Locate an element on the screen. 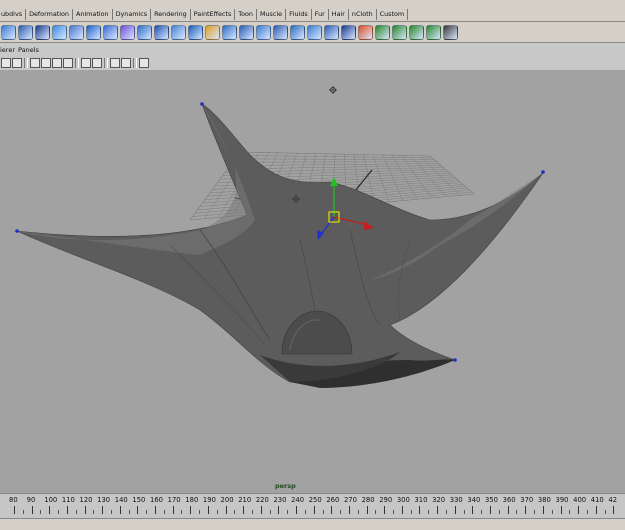 The width and height of the screenshot is (625, 530). shelf-tool-14-icon is located at coordinates (229, 32).